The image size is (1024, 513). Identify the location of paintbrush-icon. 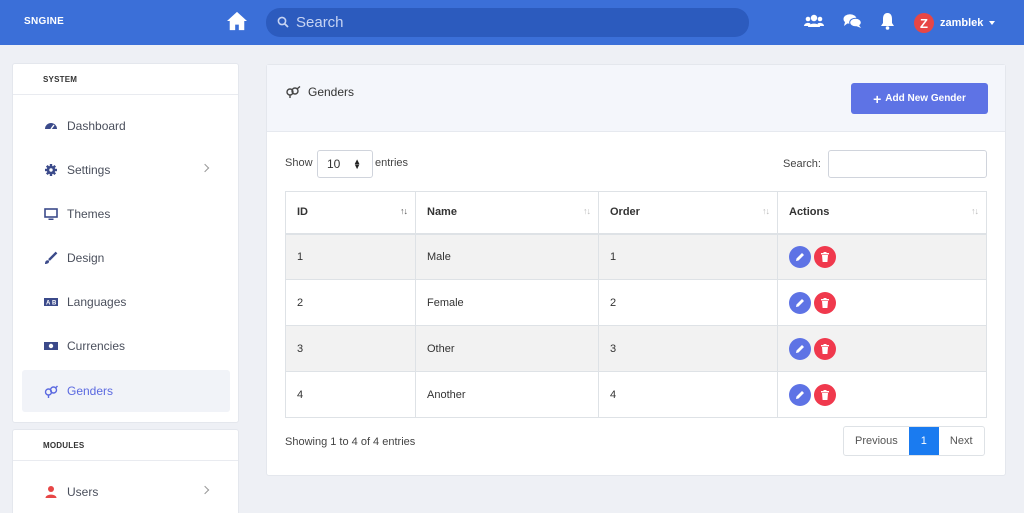
(51, 257).